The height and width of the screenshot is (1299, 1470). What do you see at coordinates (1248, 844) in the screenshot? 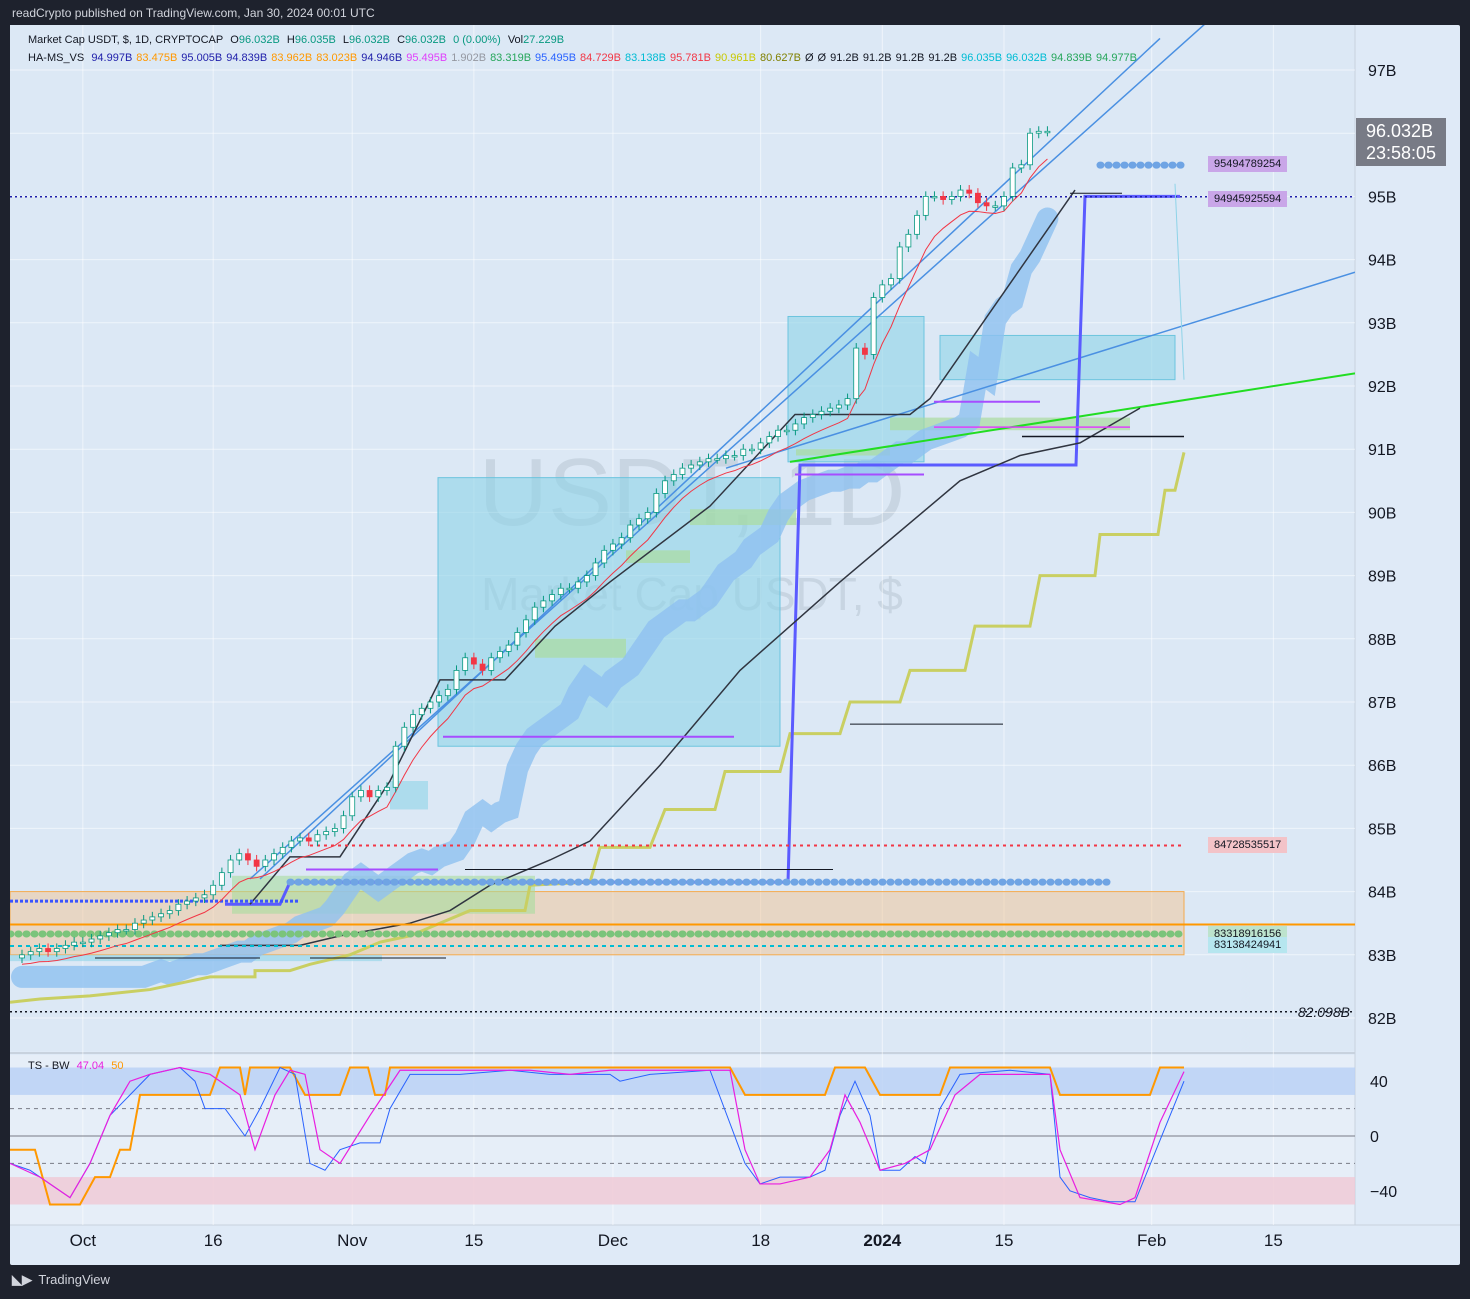
I see `level-label: 84728535517` at bounding box center [1248, 844].